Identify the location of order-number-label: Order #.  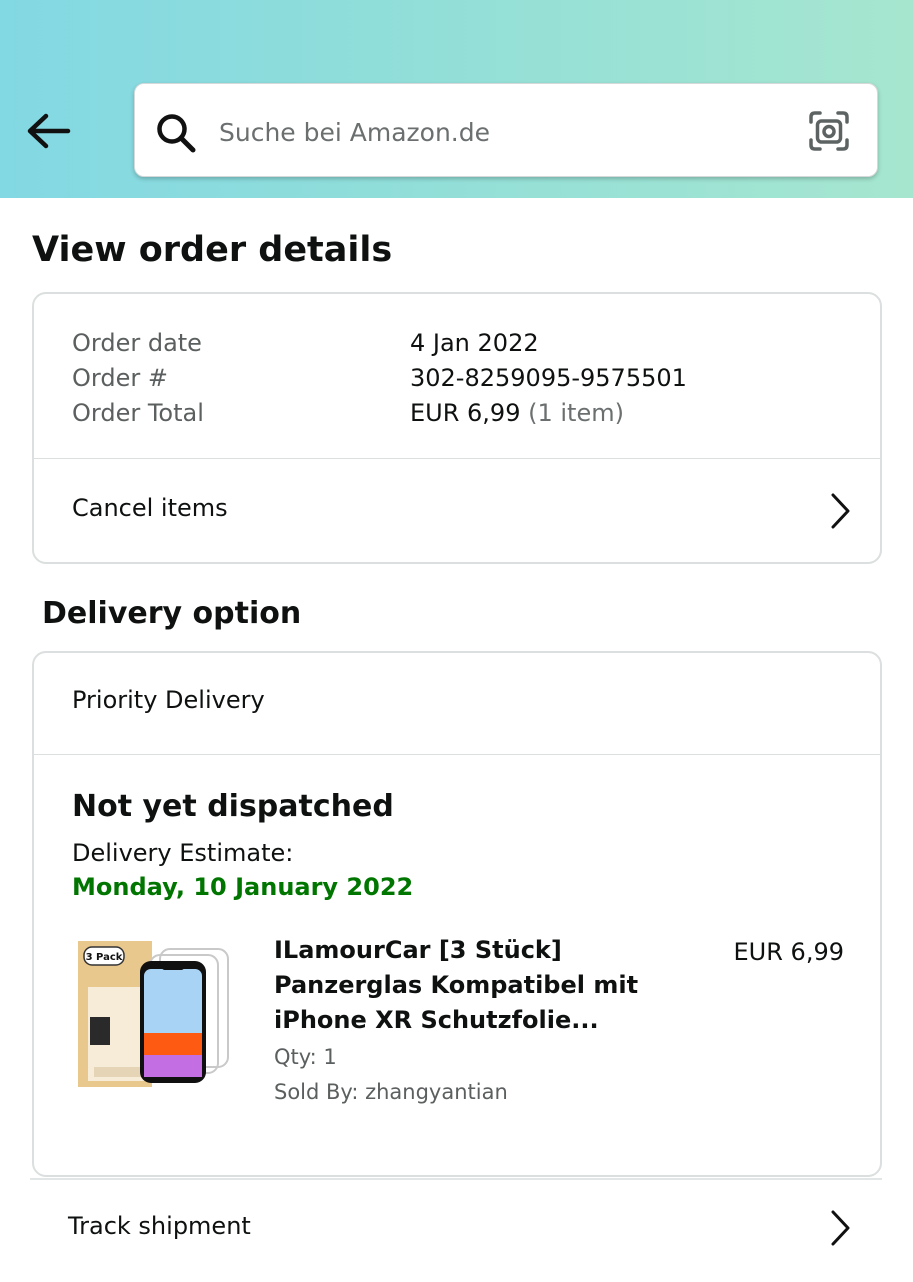
(120, 378).